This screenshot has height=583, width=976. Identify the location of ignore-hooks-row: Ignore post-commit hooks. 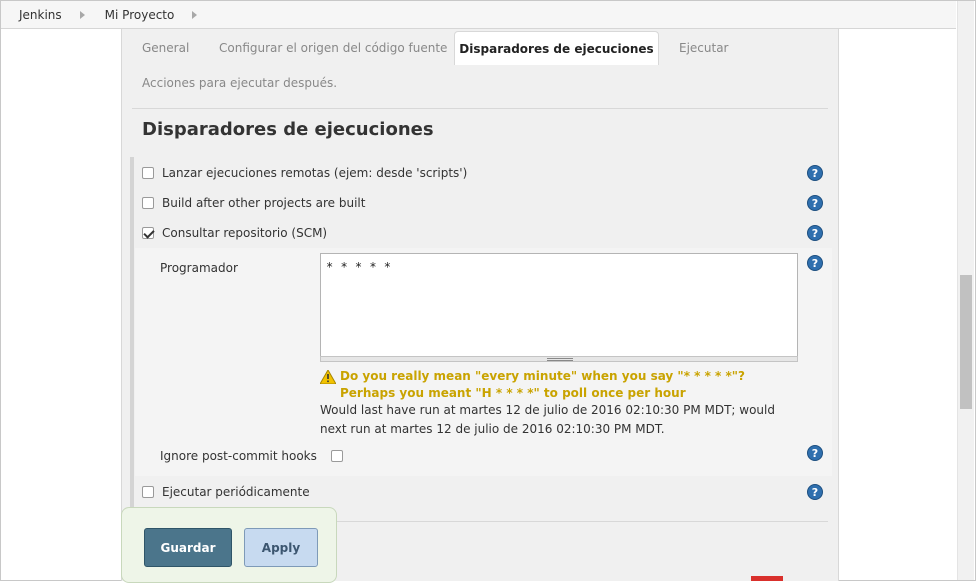
(251, 456).